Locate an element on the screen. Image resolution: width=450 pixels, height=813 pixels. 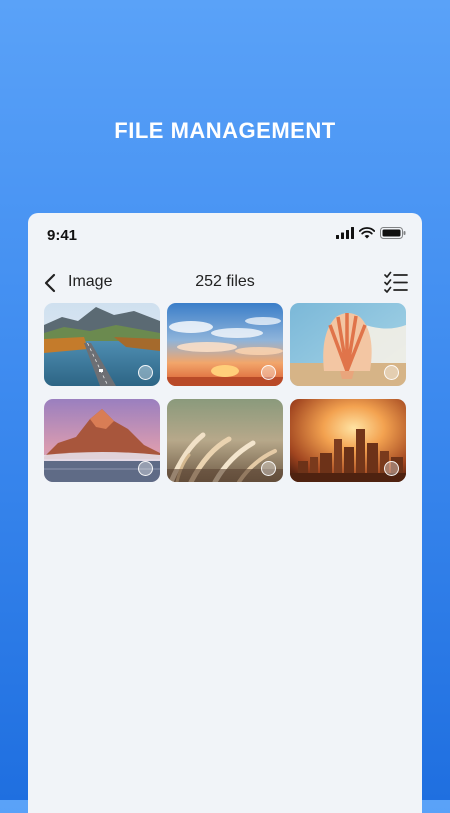
battery-icon is located at coordinates (393, 233).